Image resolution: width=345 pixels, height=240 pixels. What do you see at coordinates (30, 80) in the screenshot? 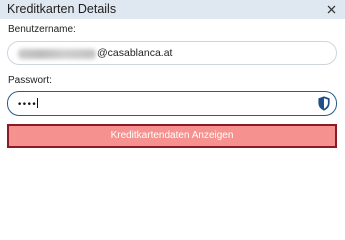
I see `password-label: Passwort:` at bounding box center [30, 80].